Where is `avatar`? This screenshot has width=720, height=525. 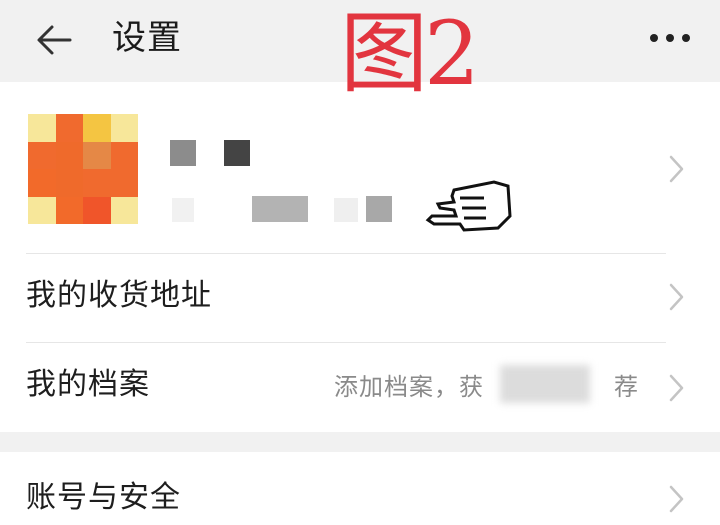 avatar is located at coordinates (83, 169).